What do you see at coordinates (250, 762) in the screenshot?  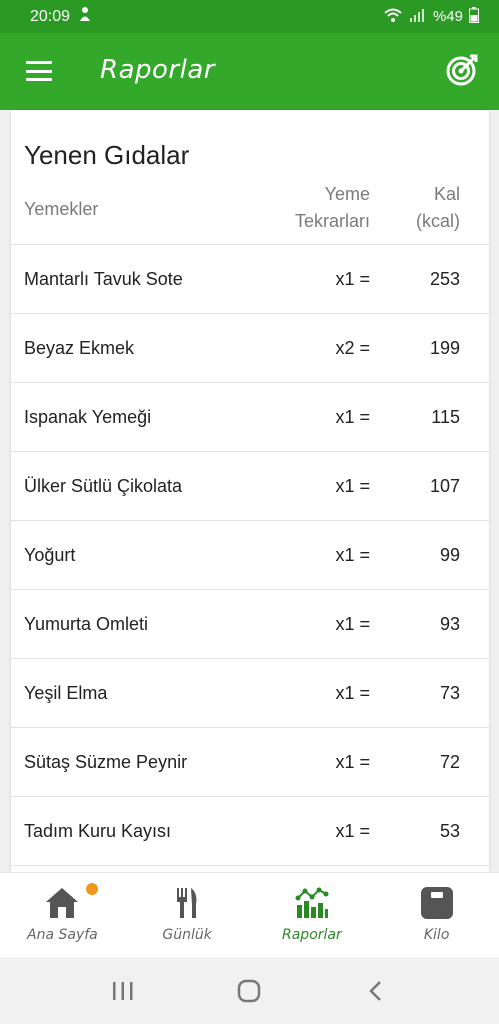 I see `food-row: Sütaş Süzme Peynir x1 = 72` at bounding box center [250, 762].